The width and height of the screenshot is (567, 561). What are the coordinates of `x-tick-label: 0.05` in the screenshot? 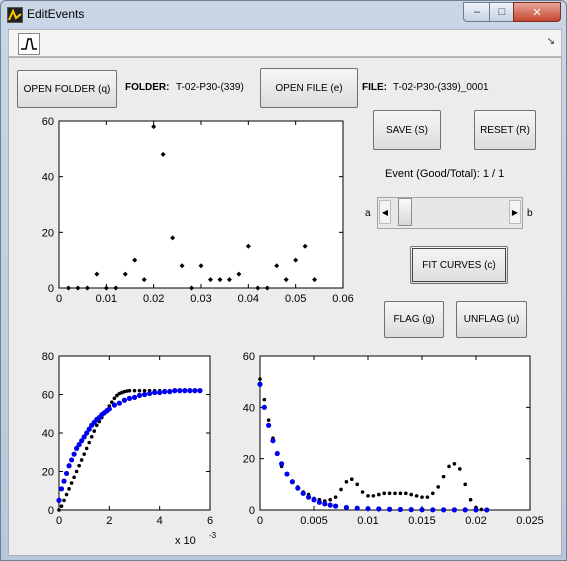 It's located at (295, 299).